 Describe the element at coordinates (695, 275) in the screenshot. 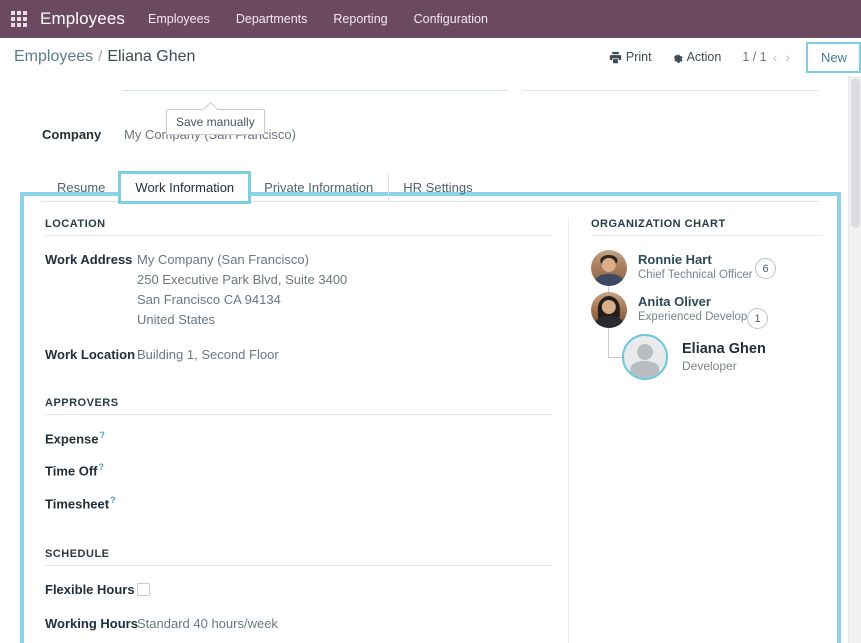

I see `org-node-role: Chief Technical Officer` at that location.